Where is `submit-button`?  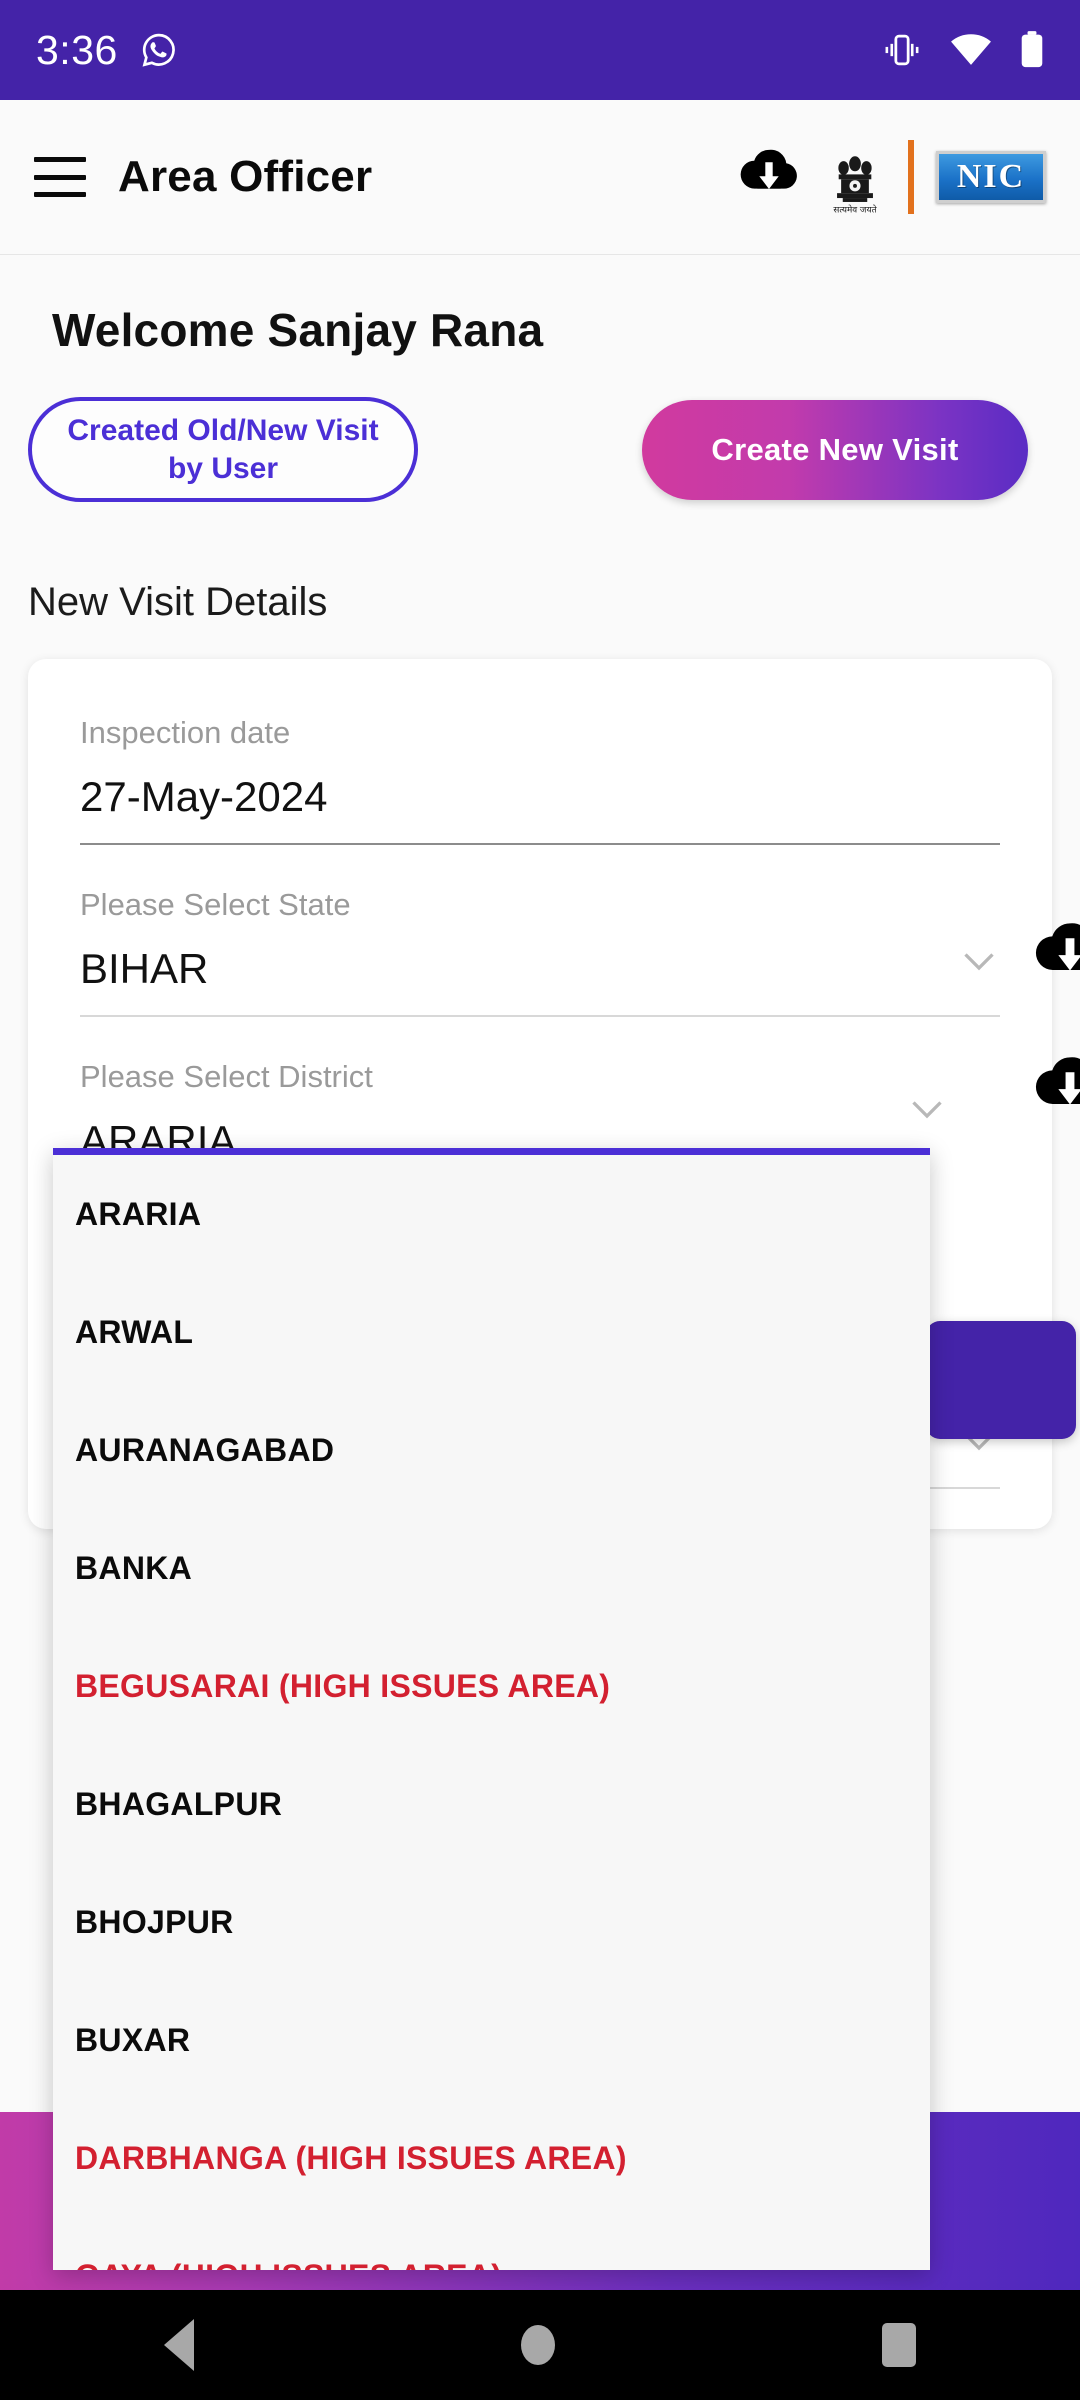 submit-button is located at coordinates (1001, 1380).